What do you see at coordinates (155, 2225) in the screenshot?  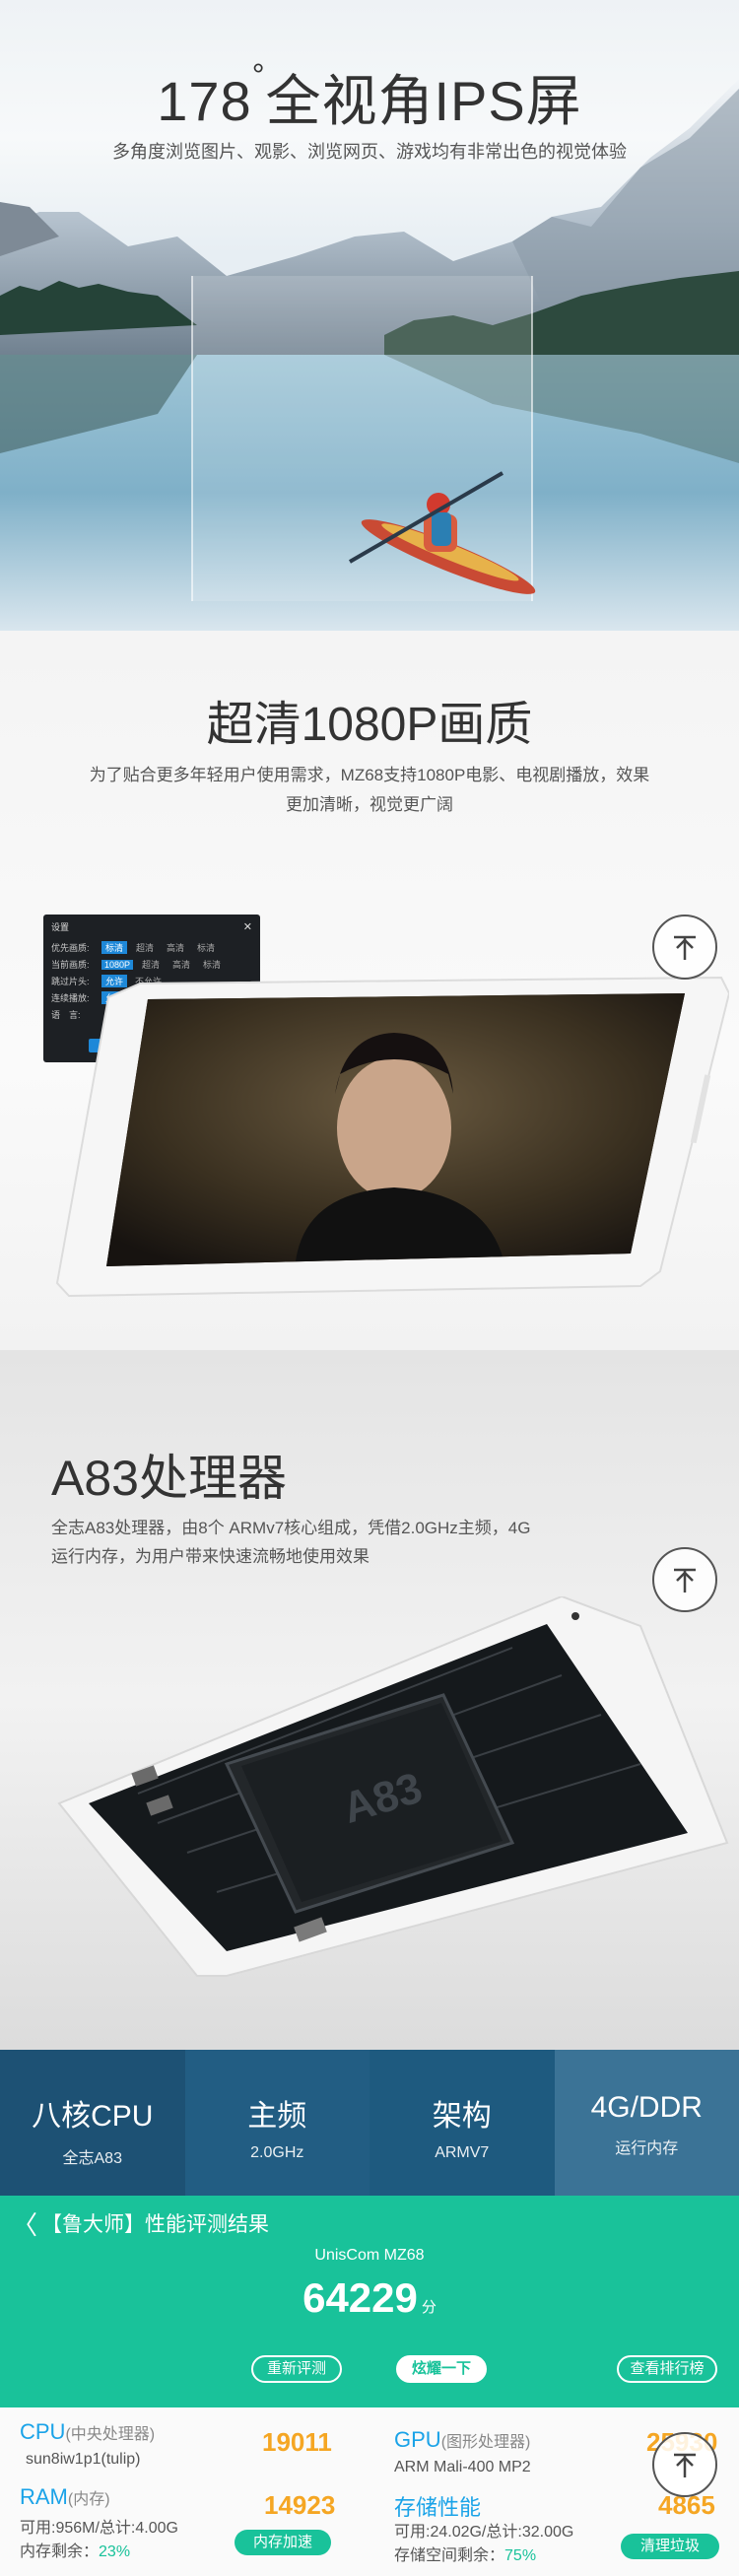 I see `benchmark-header: 【鲁大师】性能评测结果` at bounding box center [155, 2225].